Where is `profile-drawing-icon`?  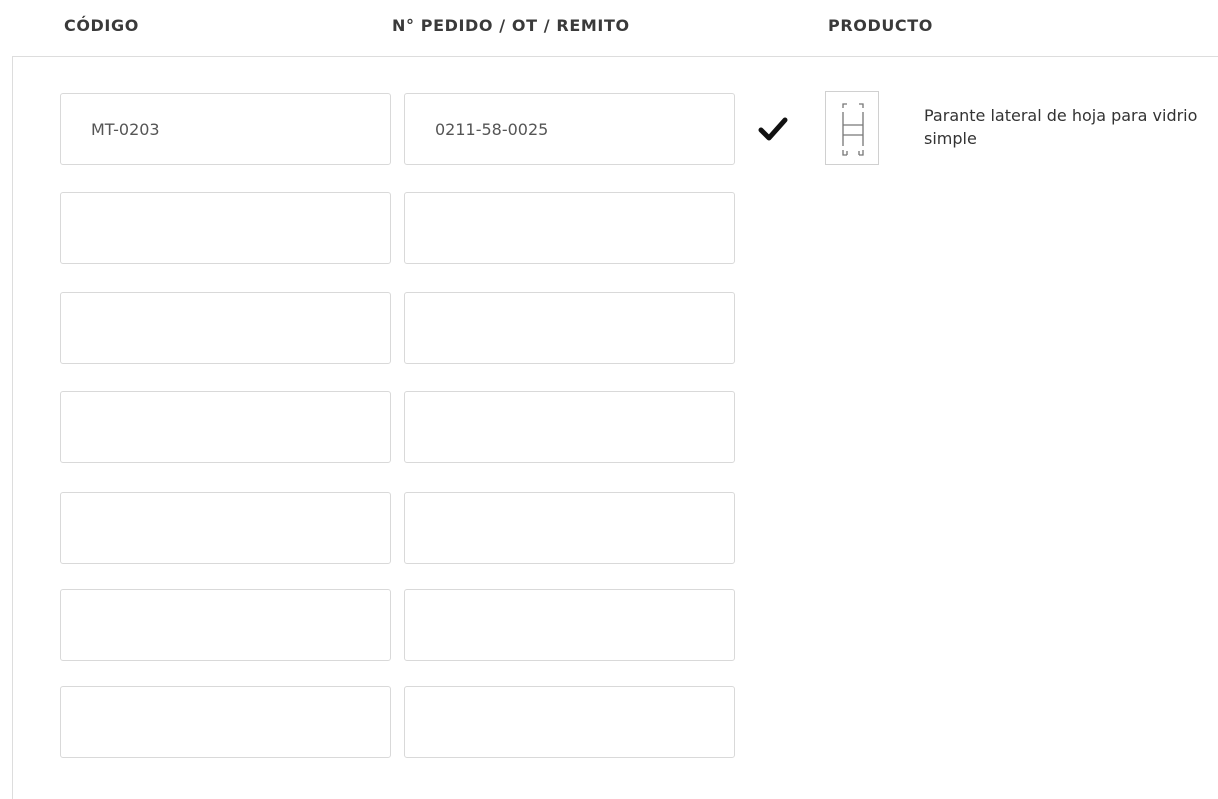 profile-drawing-icon is located at coordinates (853, 129).